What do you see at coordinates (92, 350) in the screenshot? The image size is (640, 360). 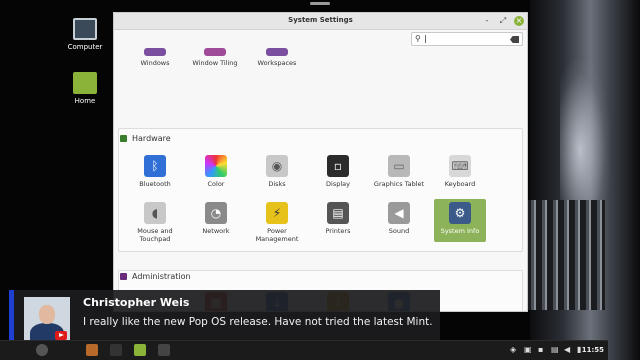 I see `launcher-icon` at bounding box center [92, 350].